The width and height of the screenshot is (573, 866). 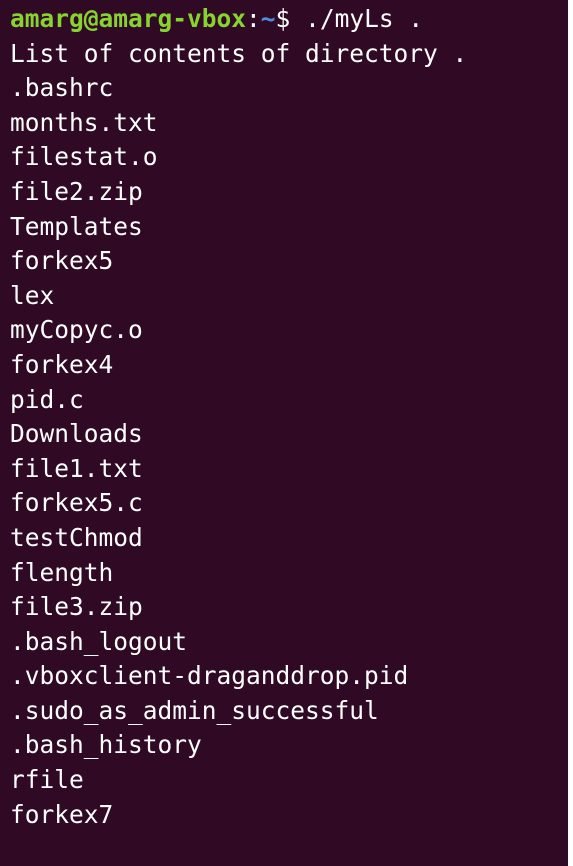 What do you see at coordinates (99, 641) in the screenshot?
I see `listing-entry: .bash_logout` at bounding box center [99, 641].